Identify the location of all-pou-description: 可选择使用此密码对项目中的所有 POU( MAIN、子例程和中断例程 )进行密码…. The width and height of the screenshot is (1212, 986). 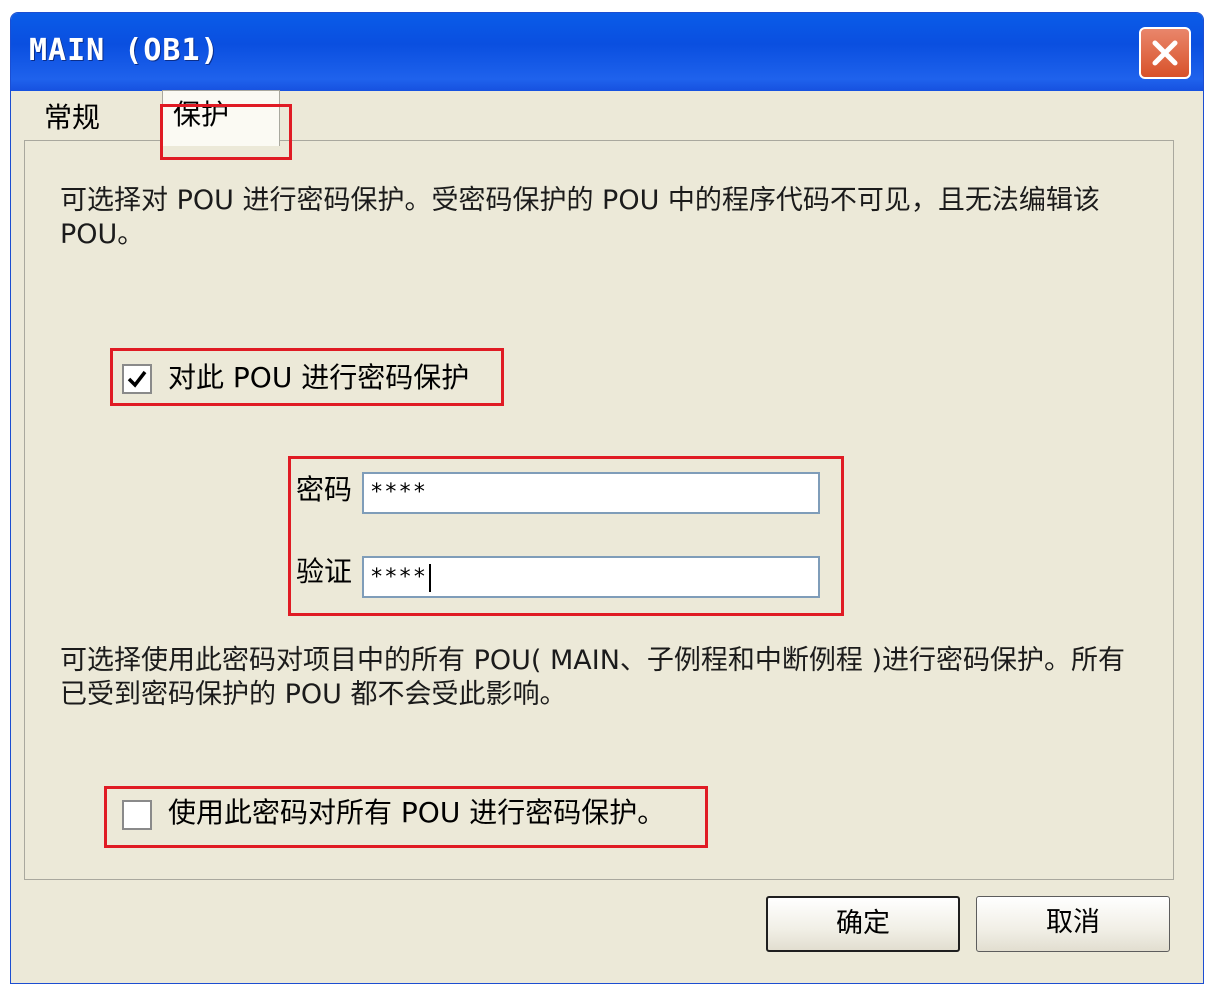
(593, 677).